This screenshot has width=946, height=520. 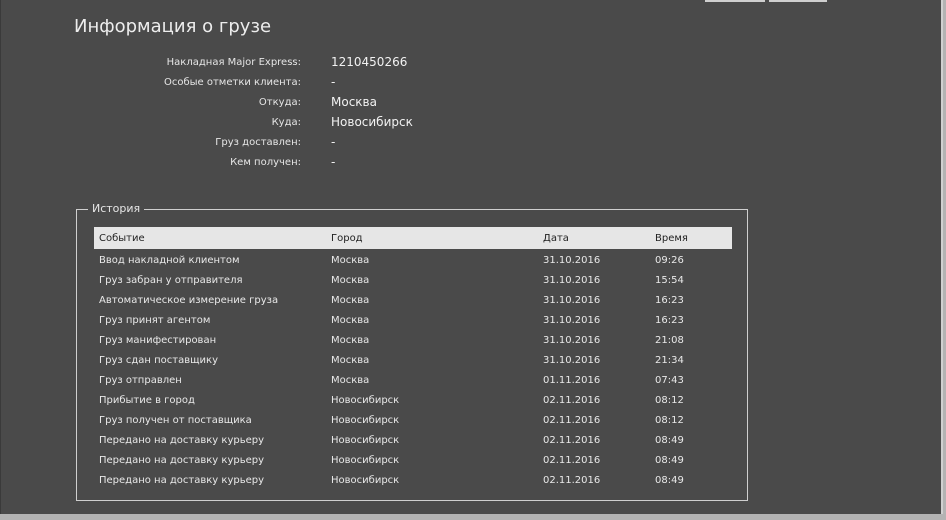 What do you see at coordinates (572, 380) in the screenshot?
I see `date-cell: 01.11.2016` at bounding box center [572, 380].